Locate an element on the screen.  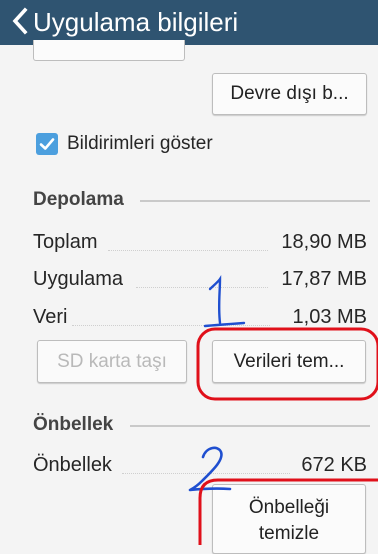
total-label: Toplam is located at coordinates (65, 242).